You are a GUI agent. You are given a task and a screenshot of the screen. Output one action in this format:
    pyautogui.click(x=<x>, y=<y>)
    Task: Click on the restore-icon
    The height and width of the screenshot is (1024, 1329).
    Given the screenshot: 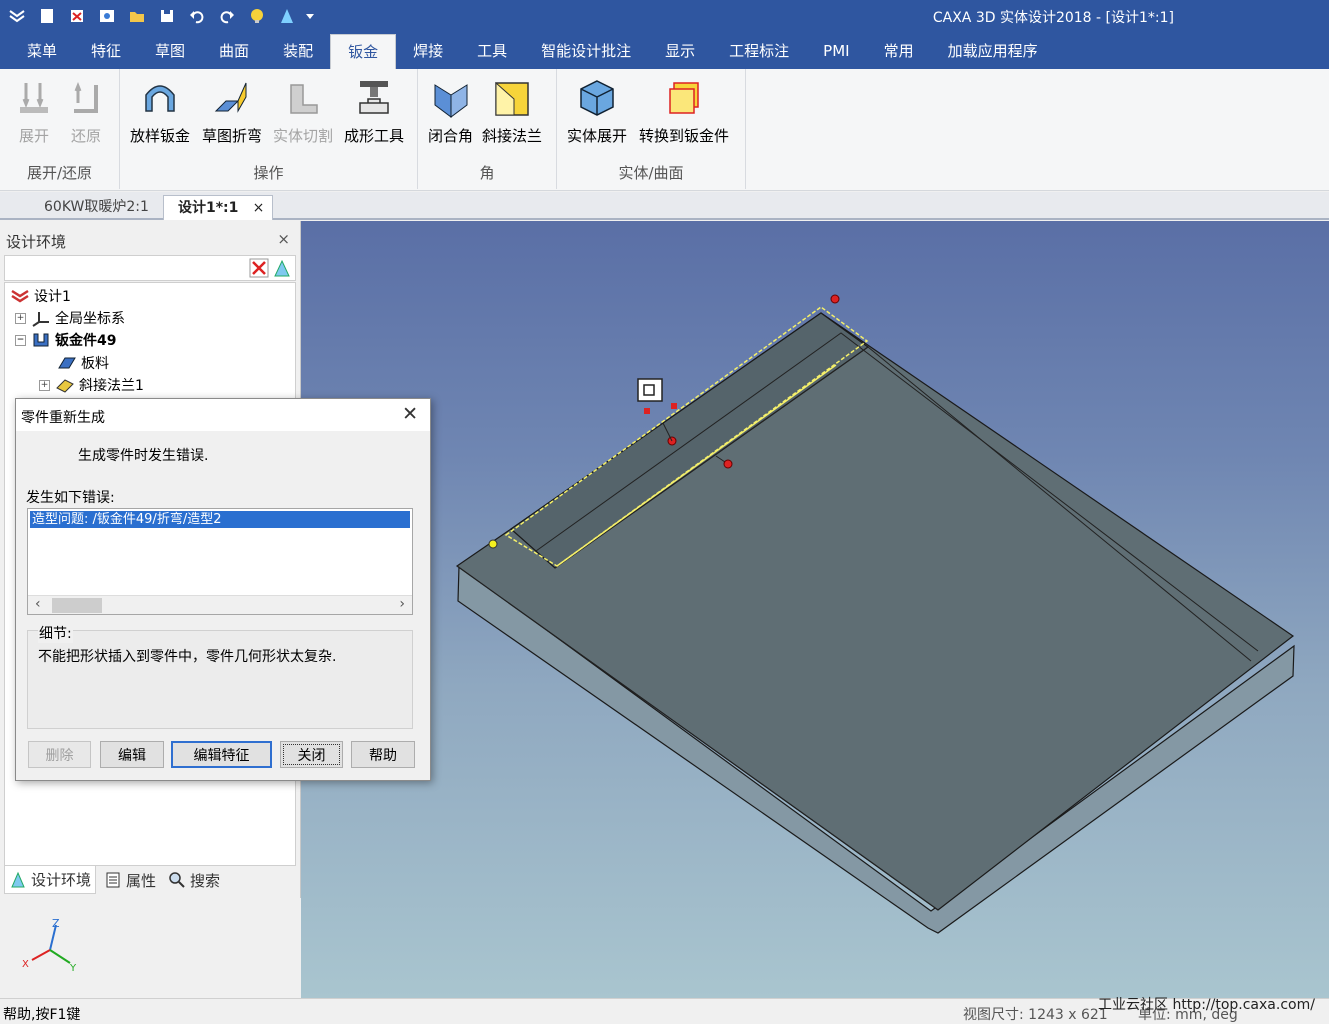 What is the action you would take?
    pyautogui.click(x=86, y=97)
    